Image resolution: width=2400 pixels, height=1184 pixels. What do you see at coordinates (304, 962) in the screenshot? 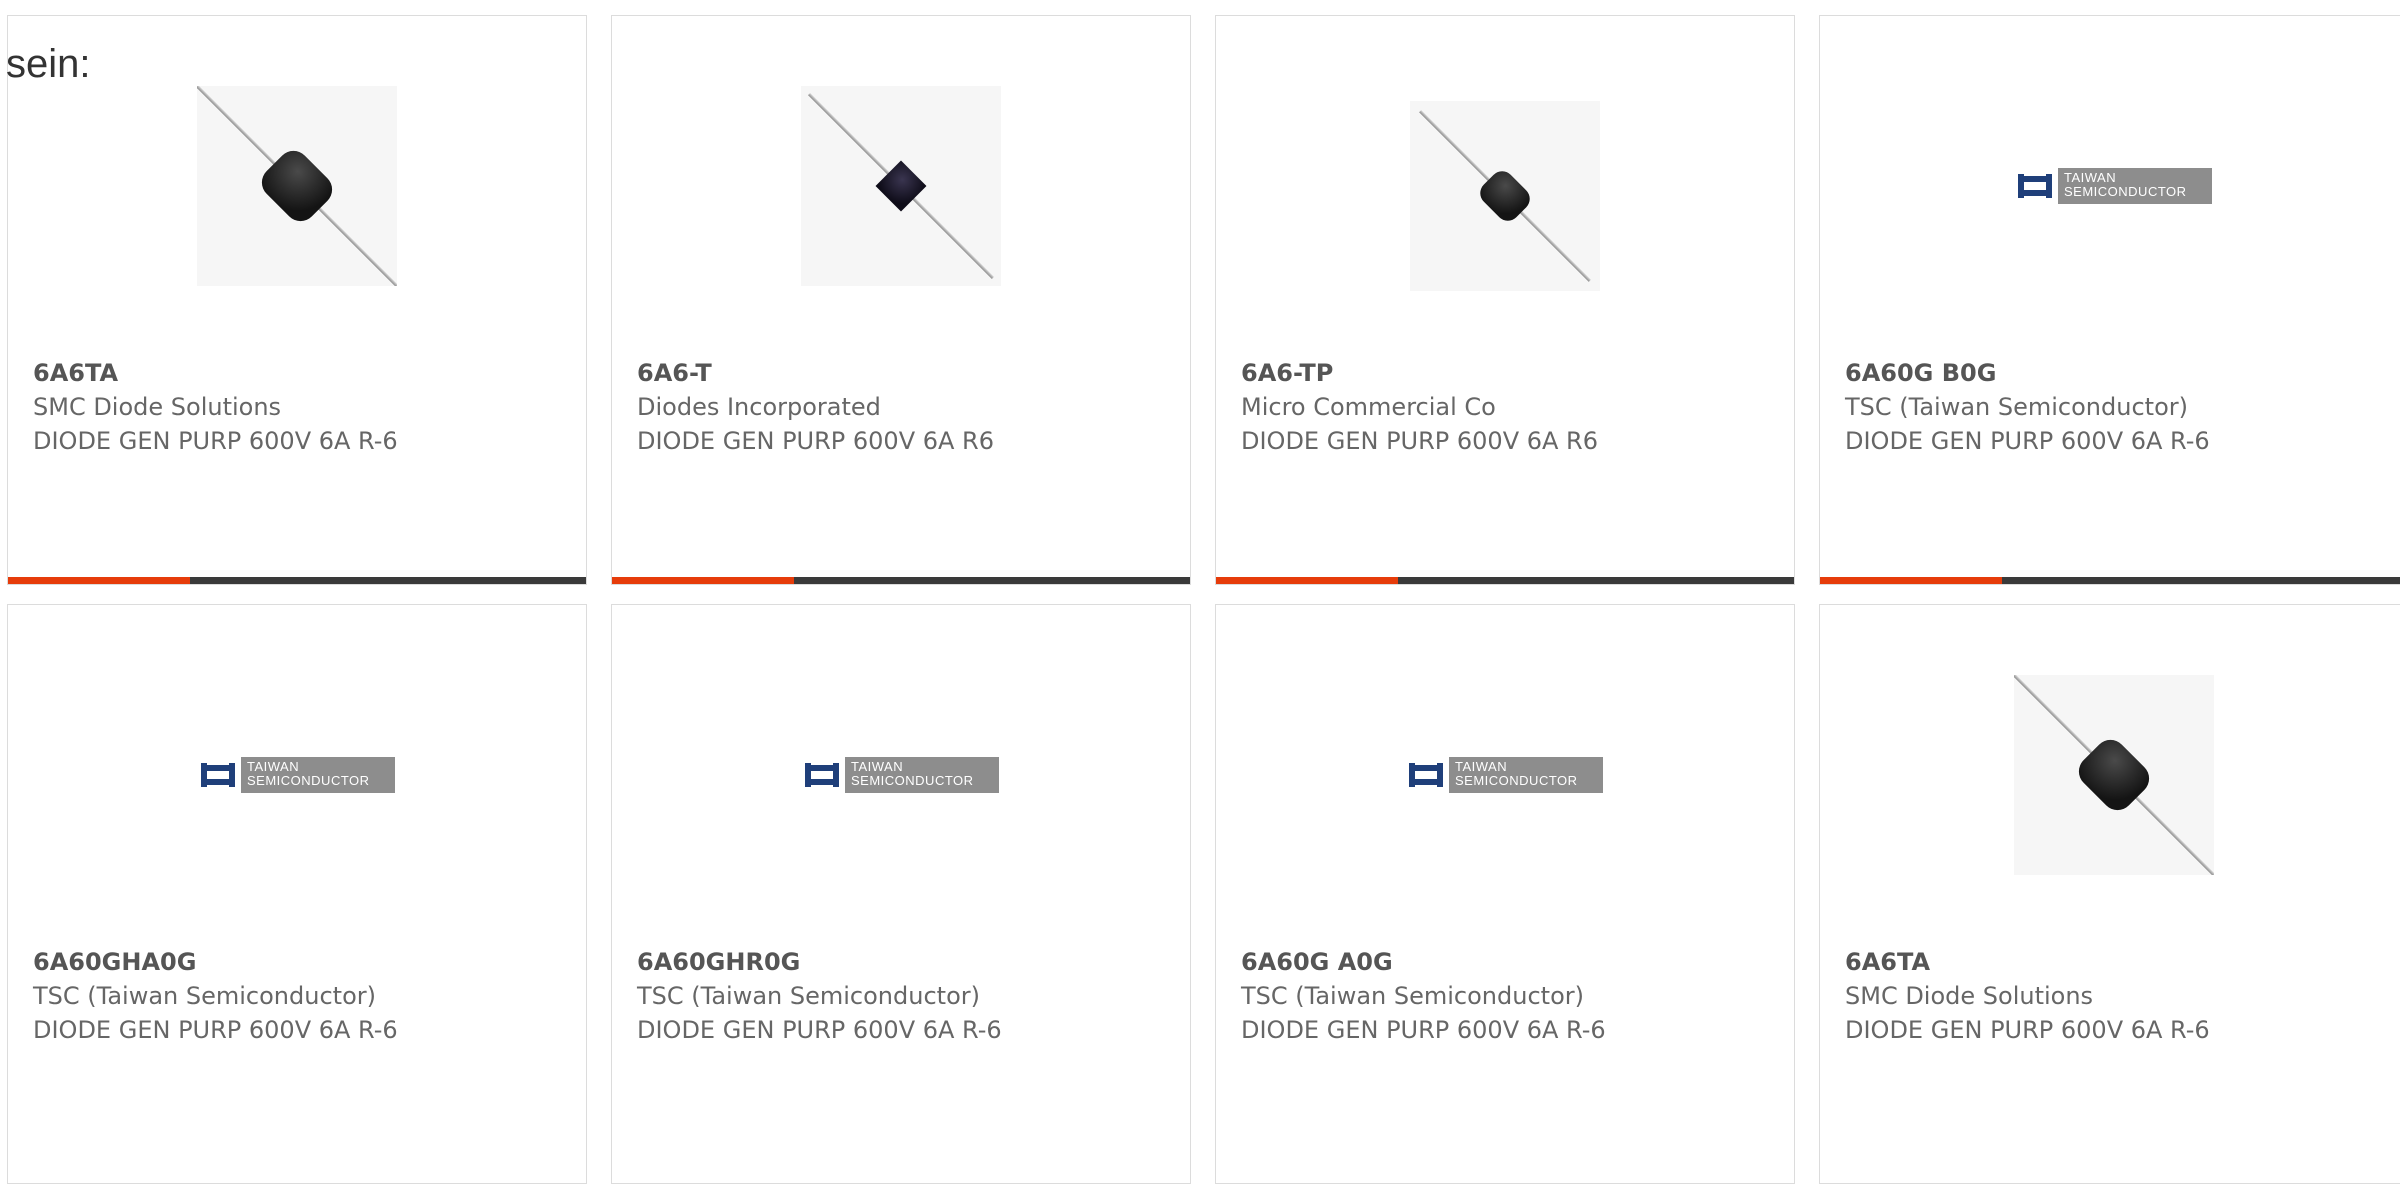
I see `part-number: 6A60GHA0G` at bounding box center [304, 962].